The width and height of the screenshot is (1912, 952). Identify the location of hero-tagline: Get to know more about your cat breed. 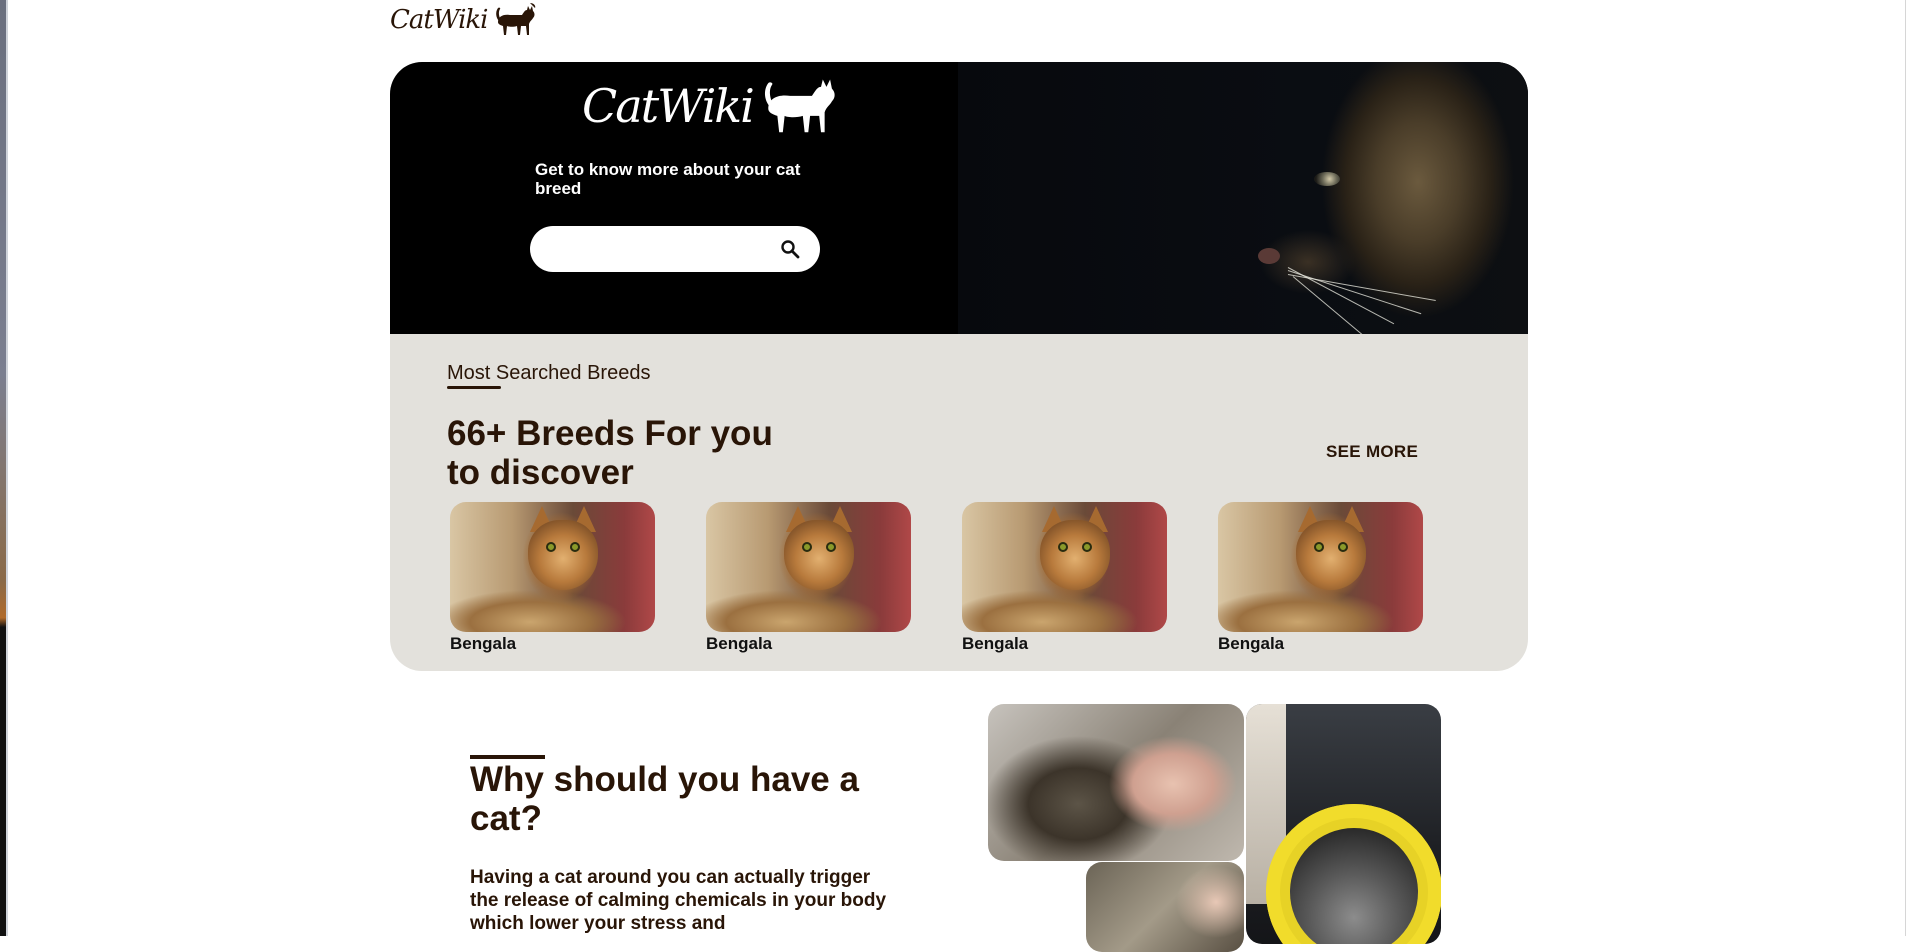
(668, 179).